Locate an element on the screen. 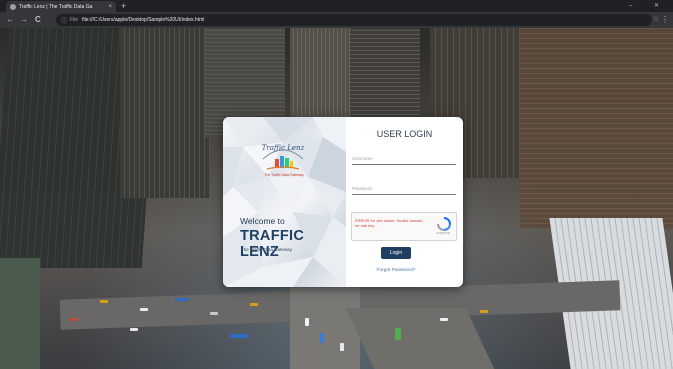 This screenshot has width=673, height=369. brand-tagline: The Traffic Data Gateway is located at coordinates (266, 249).